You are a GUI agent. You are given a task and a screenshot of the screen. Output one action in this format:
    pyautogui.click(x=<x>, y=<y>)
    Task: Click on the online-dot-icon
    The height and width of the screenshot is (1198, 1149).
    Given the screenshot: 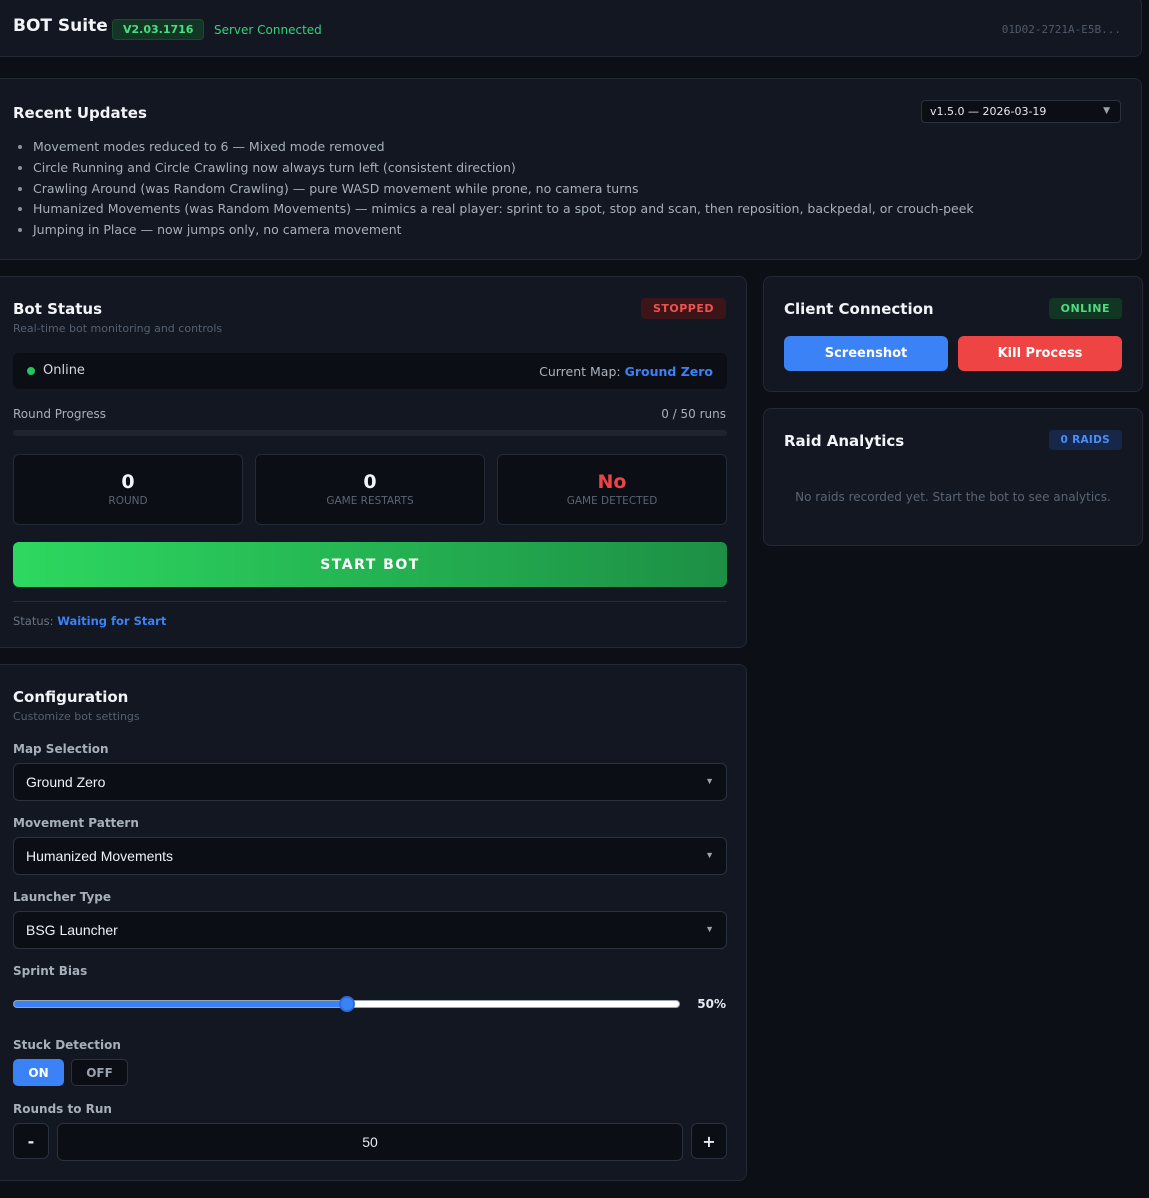 What is the action you would take?
    pyautogui.click(x=31, y=371)
    